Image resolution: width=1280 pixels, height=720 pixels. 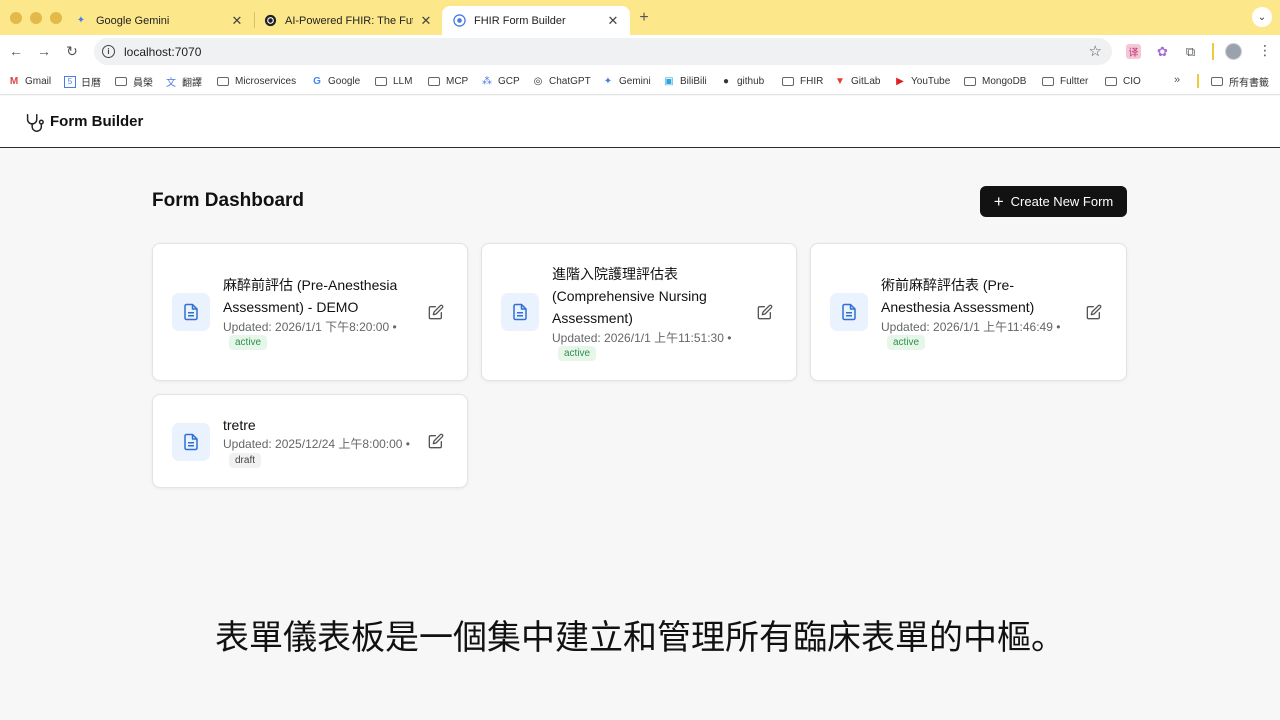 I want to click on bookmark-youtube: ▶ YouTube, so click(x=922, y=81).